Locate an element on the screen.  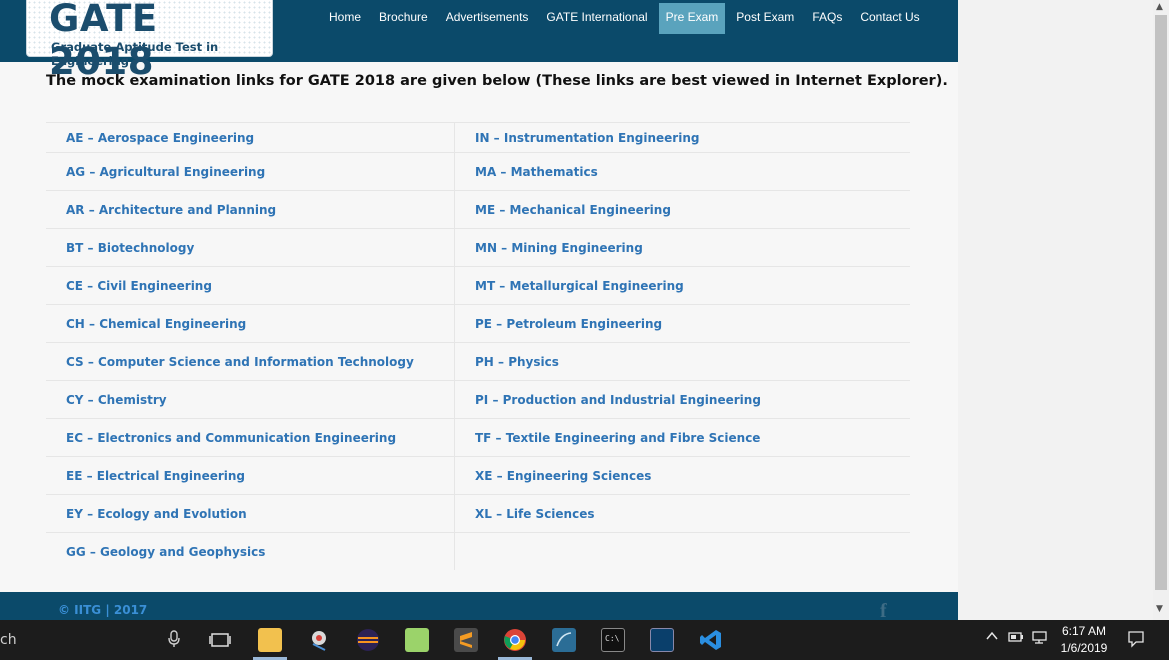
link-cell: CY – Chemistry is located at coordinates (250, 399).